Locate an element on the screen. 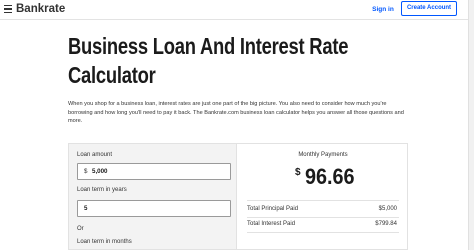  hamburger-menu-icon is located at coordinates (8, 9).